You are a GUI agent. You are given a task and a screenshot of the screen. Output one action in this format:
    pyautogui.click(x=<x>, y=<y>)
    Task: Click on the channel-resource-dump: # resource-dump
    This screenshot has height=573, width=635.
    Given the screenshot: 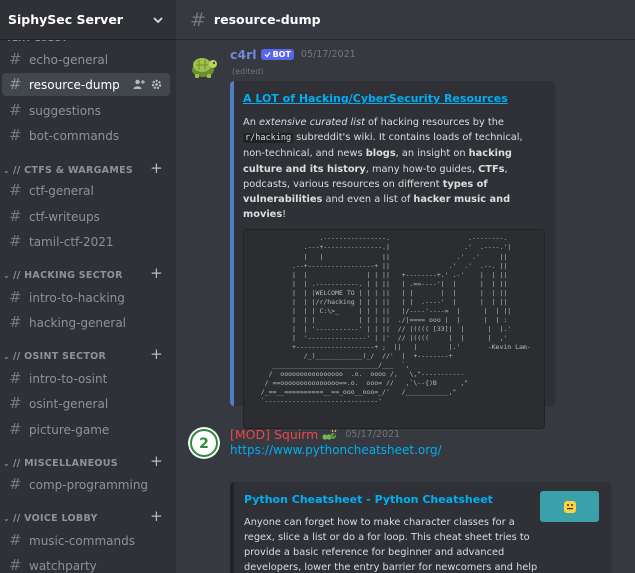 What is the action you would take?
    pyautogui.click(x=86, y=84)
    